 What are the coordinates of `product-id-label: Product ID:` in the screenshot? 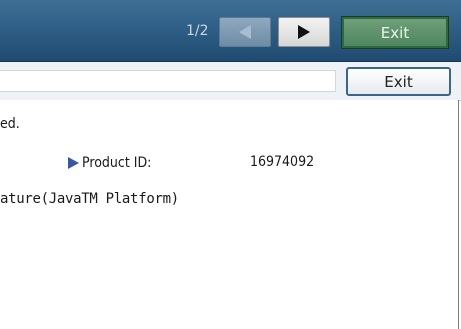 It's located at (117, 163).